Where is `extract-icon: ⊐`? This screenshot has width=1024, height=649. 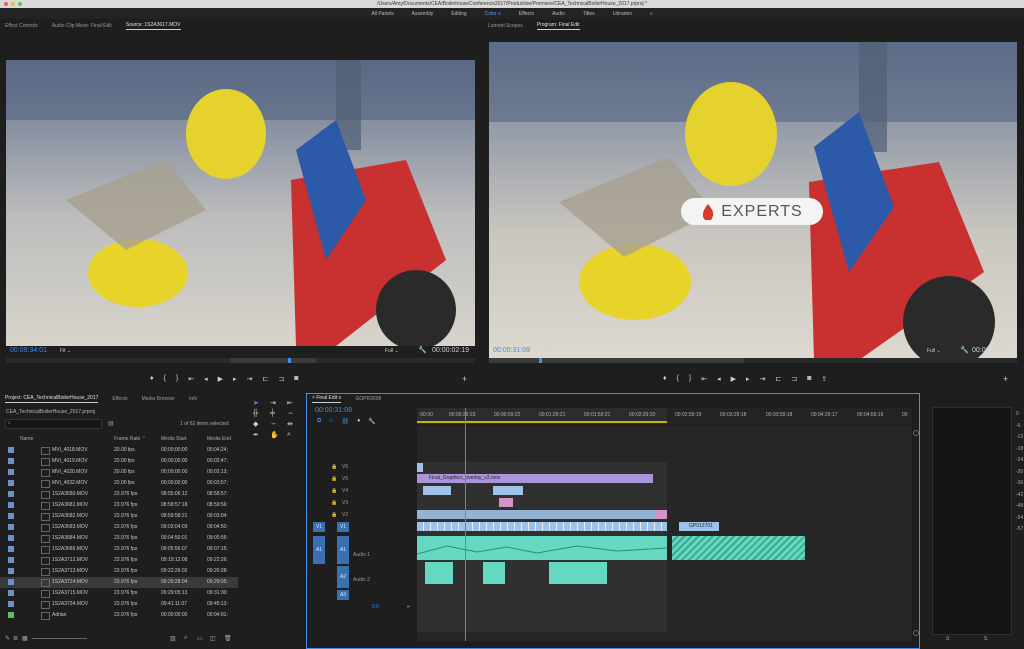 extract-icon: ⊐ is located at coordinates (794, 380).